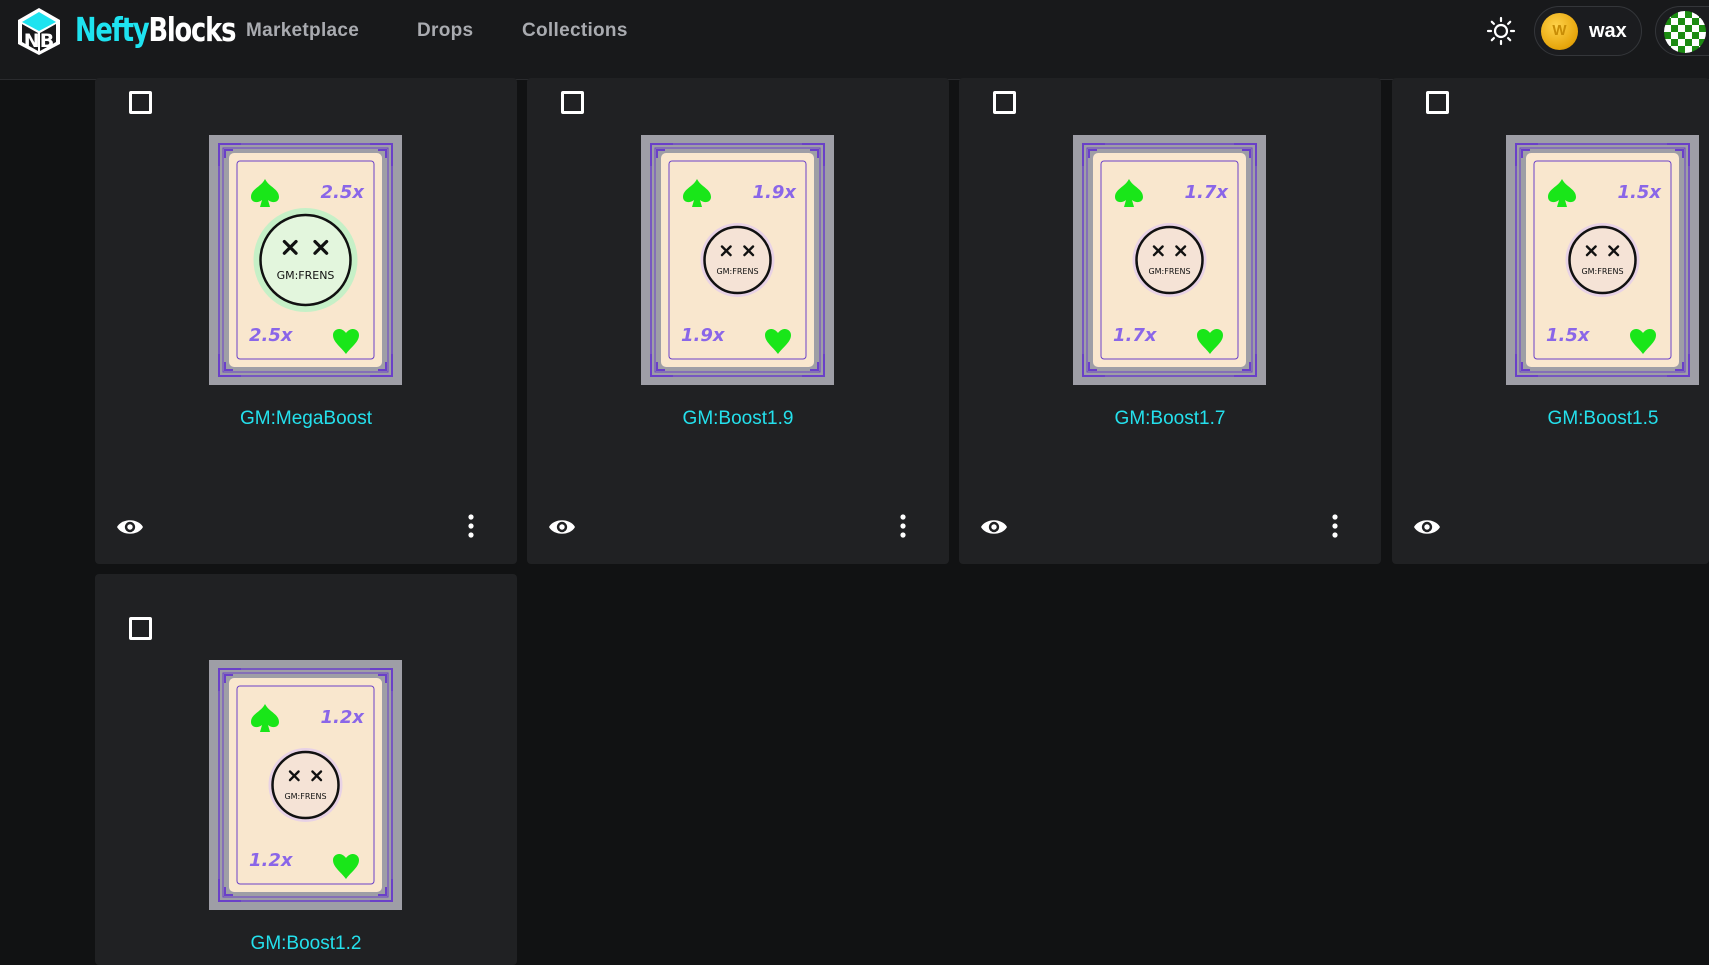 Image resolution: width=1709 pixels, height=965 pixels. Describe the element at coordinates (1608, 31) in the screenshot. I see `wallet-label: wax` at that location.